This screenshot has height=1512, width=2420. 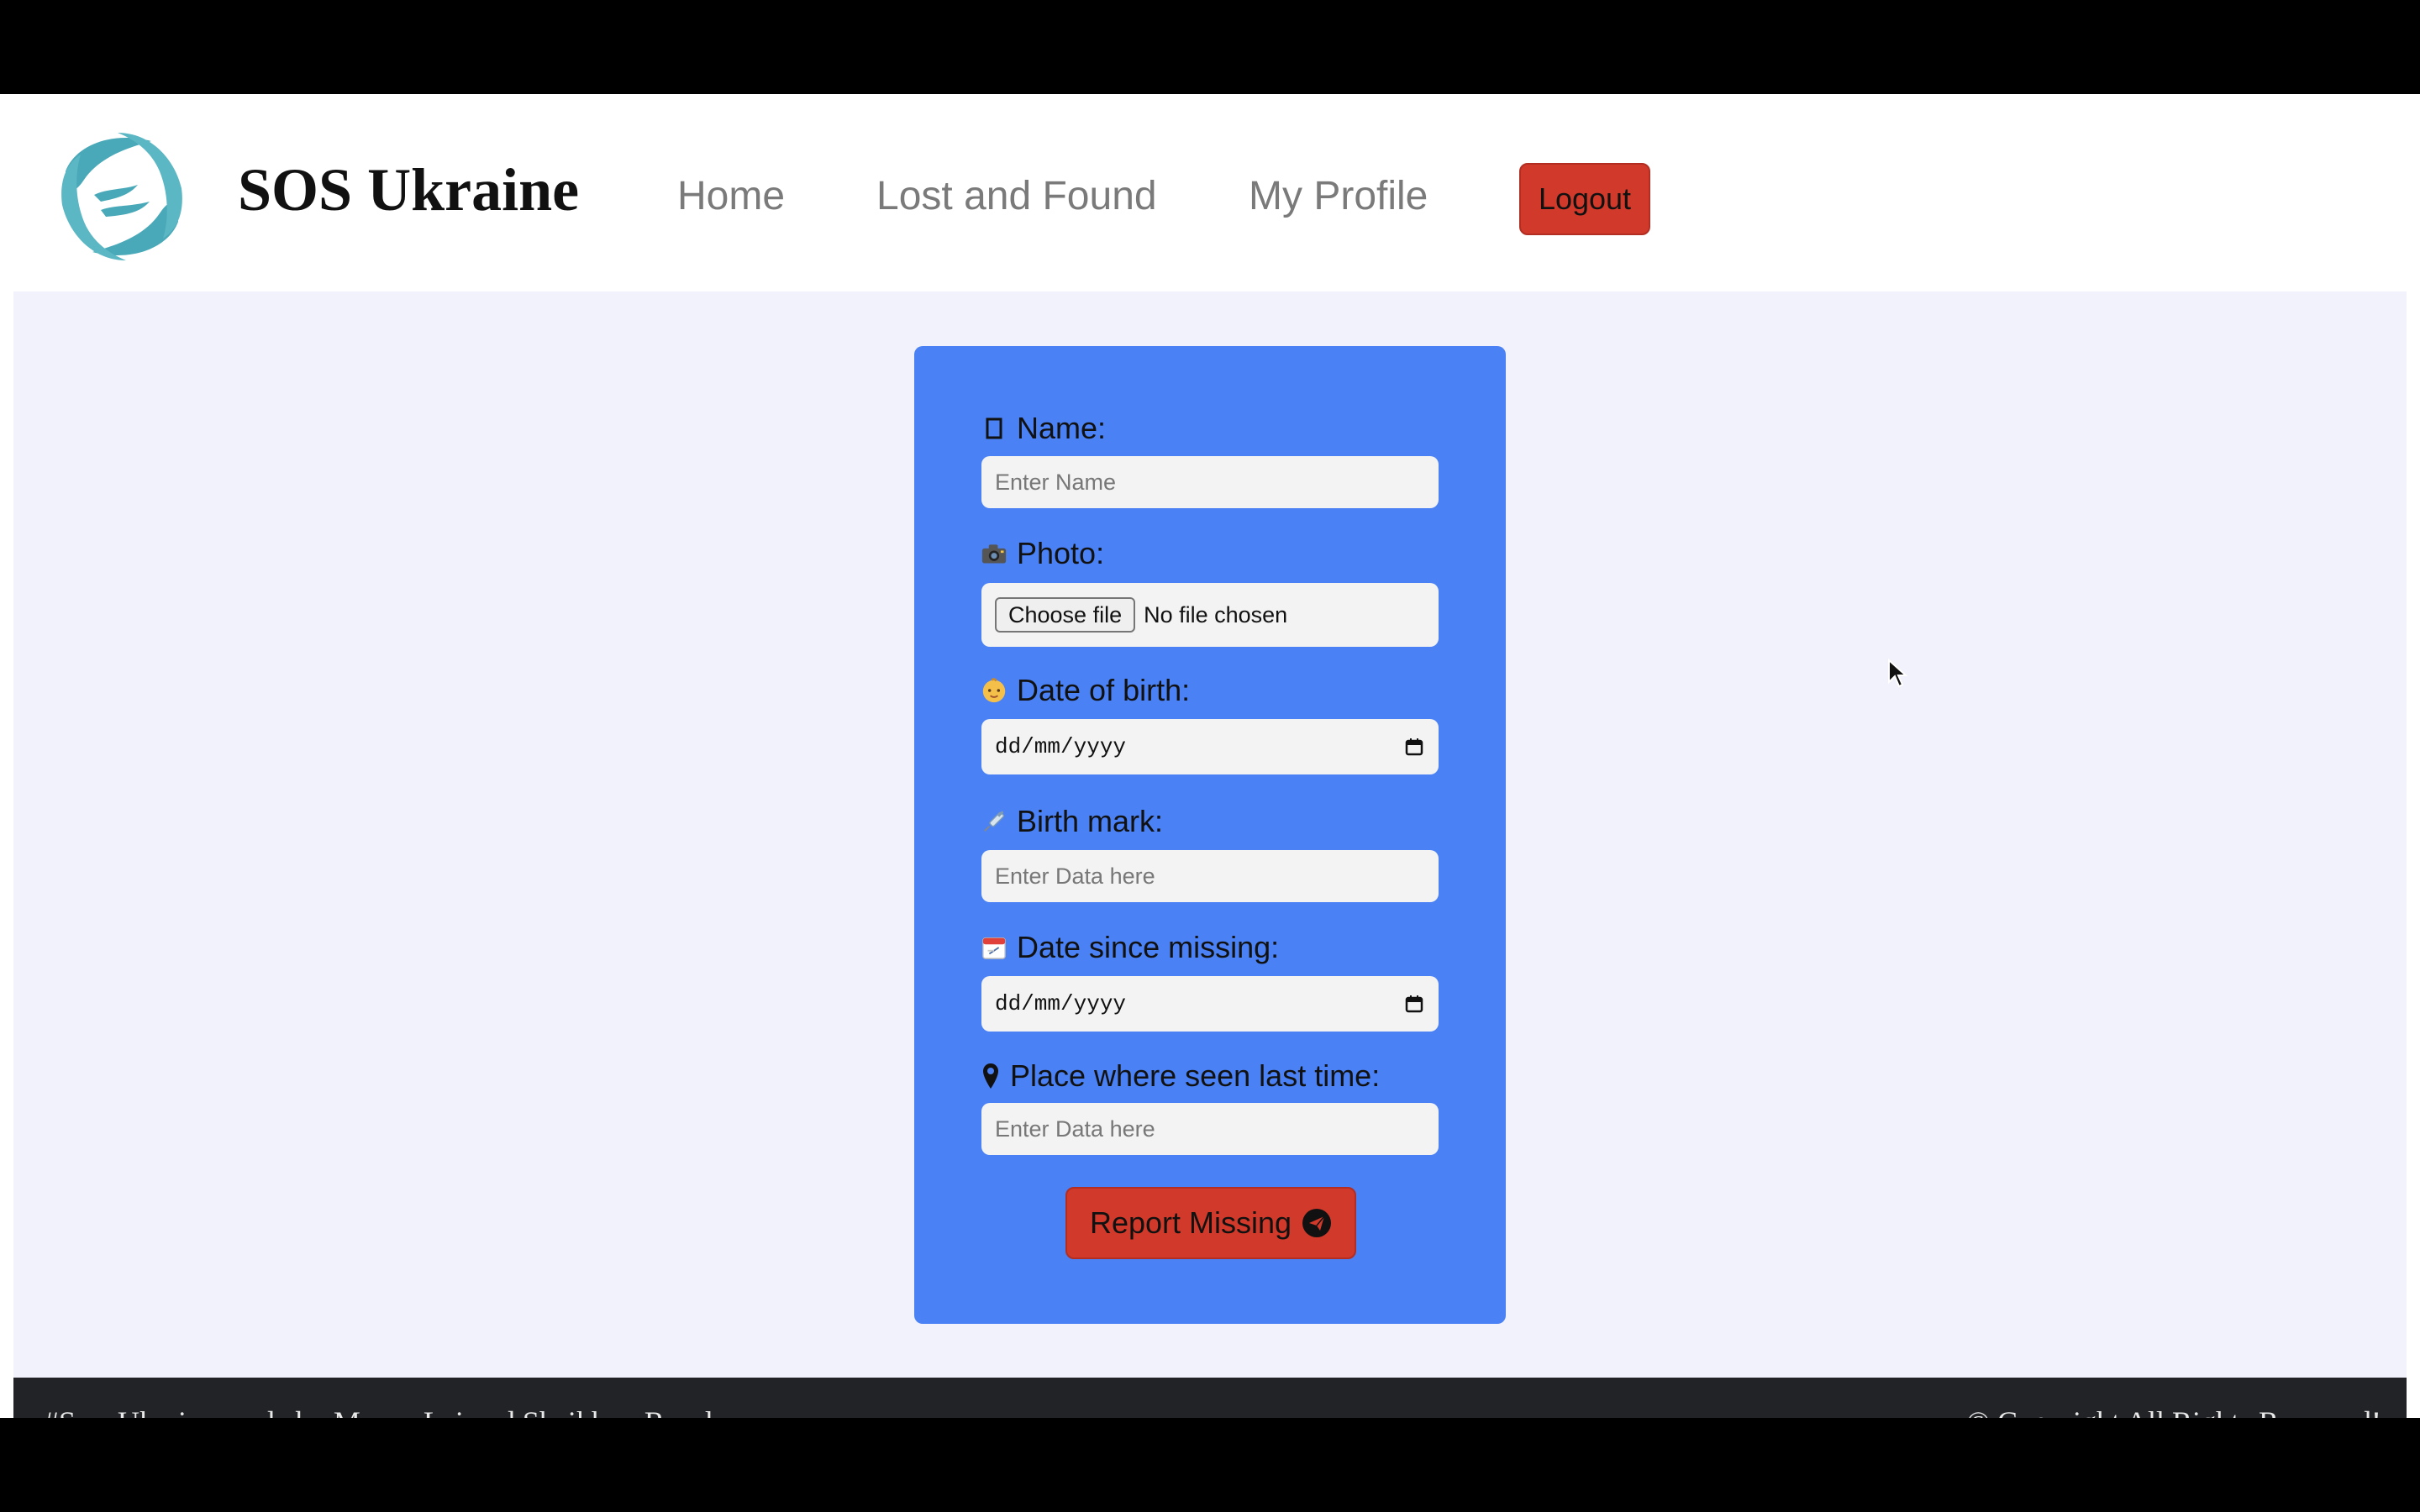 I want to click on baby-face-icon, so click(x=994, y=690).